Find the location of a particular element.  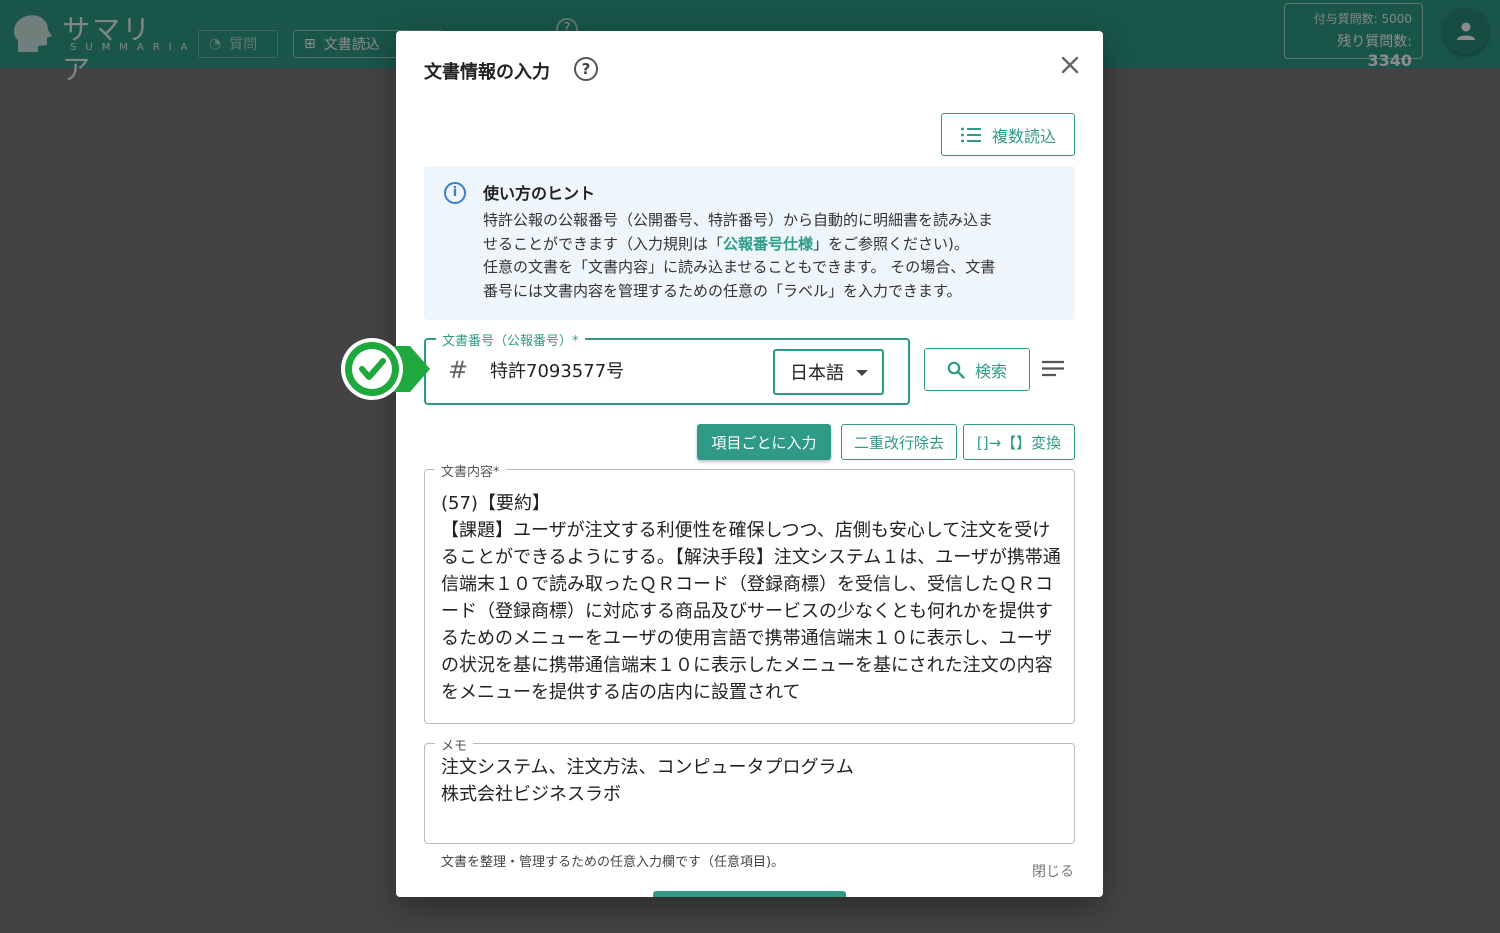

memo-field: メモ 注文システム、注文方法、コンピュータプログラム 株式会社ビジネスラボ is located at coordinates (749, 789).